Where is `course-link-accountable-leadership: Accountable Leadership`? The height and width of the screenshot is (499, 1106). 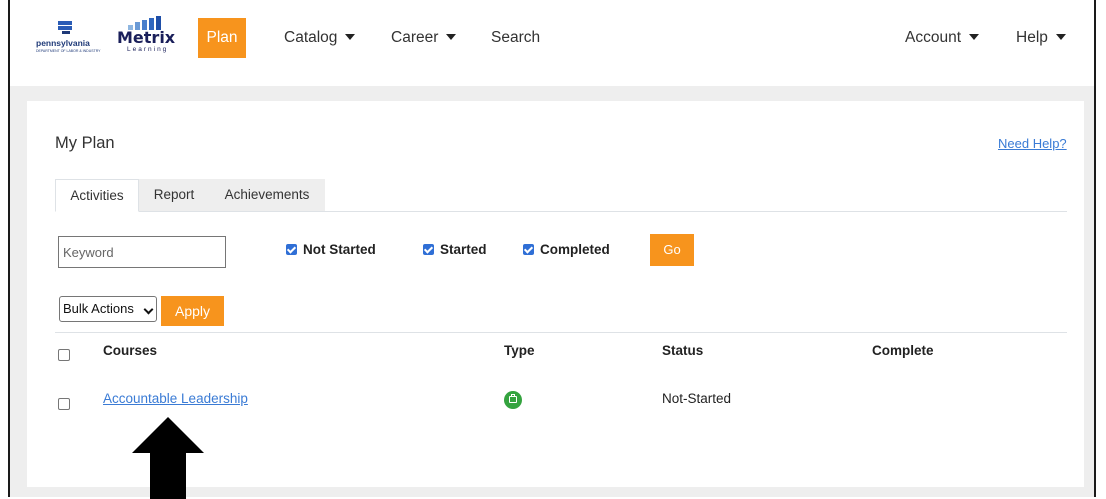
course-link-accountable-leadership: Accountable Leadership is located at coordinates (175, 398).